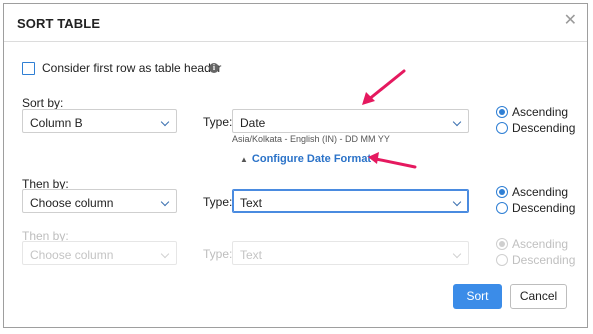  What do you see at coordinates (28, 68) in the screenshot?
I see `header-row-checkbox` at bounding box center [28, 68].